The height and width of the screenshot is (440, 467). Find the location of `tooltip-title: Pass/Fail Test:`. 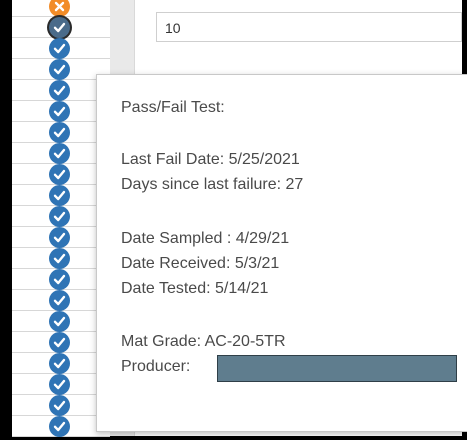

tooltip-title: Pass/Fail Test: is located at coordinates (173, 107).